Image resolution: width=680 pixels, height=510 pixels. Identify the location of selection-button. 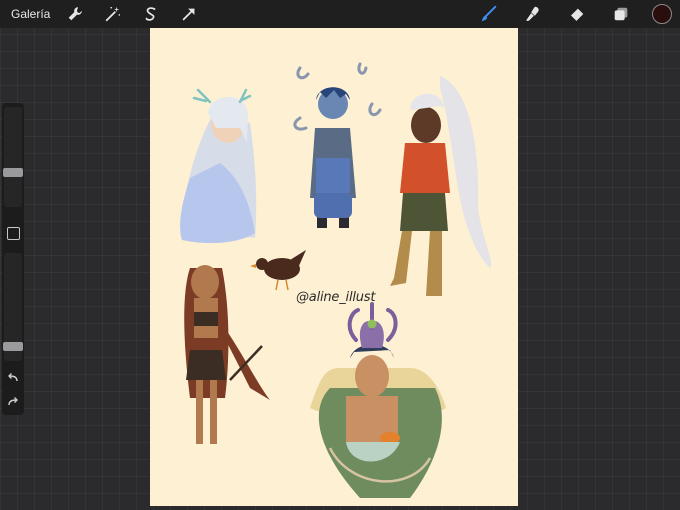
(151, 14).